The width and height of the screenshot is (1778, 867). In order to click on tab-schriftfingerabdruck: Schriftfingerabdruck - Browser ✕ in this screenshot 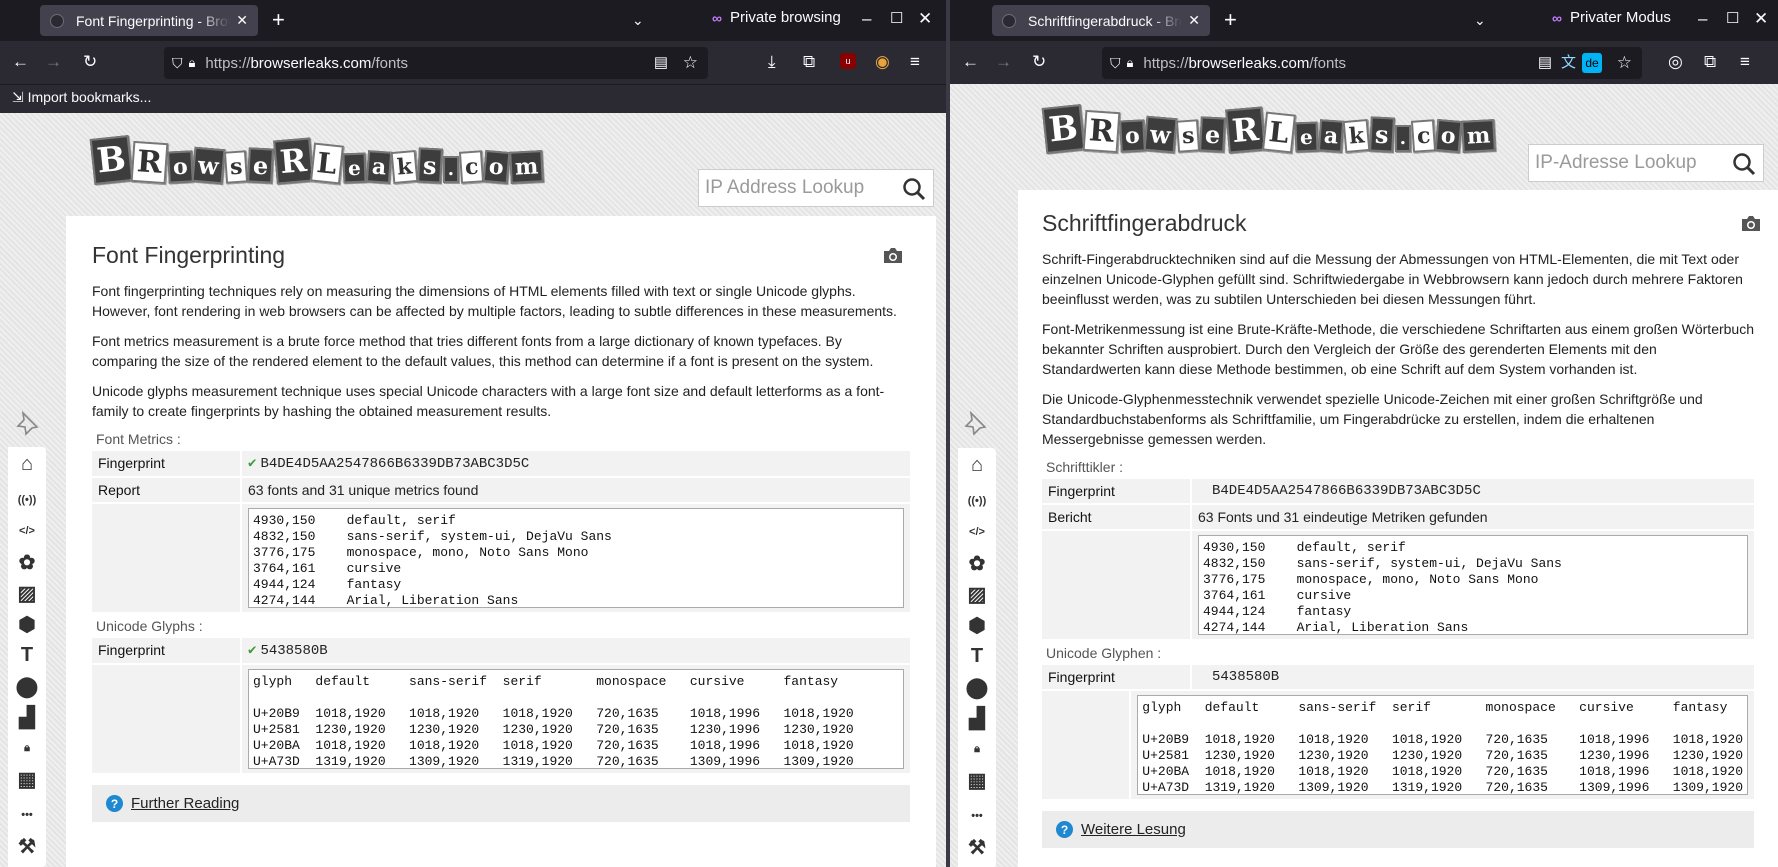, I will do `click(1101, 20)`.